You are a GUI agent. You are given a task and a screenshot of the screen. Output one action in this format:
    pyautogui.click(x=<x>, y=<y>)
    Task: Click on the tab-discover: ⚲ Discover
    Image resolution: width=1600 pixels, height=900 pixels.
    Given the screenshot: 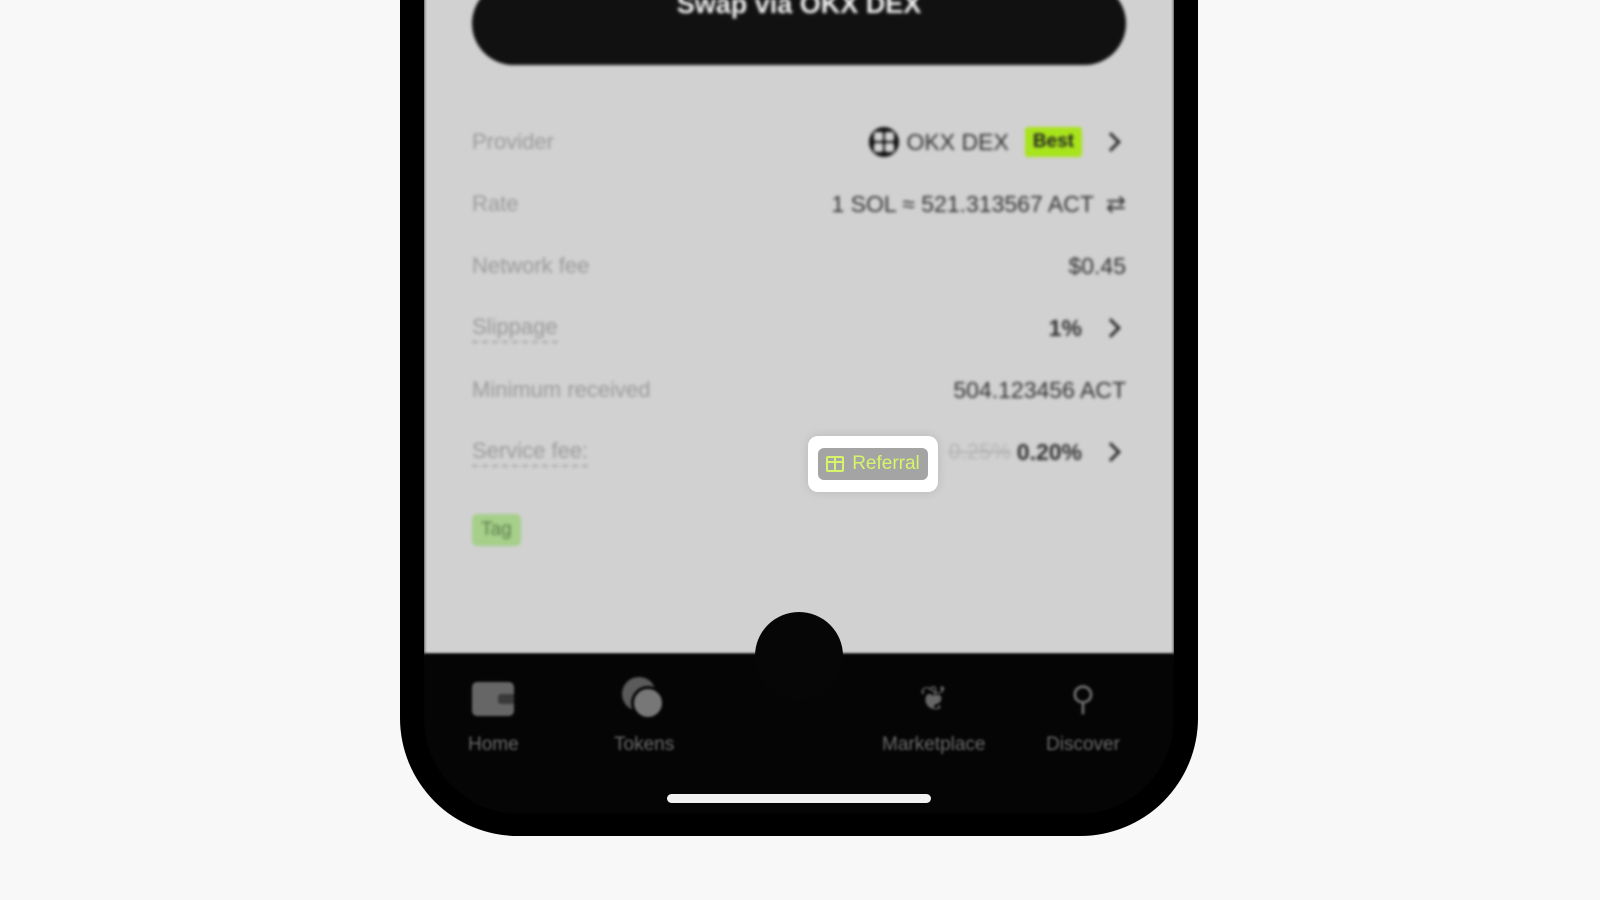 What is the action you would take?
    pyautogui.click(x=1083, y=716)
    